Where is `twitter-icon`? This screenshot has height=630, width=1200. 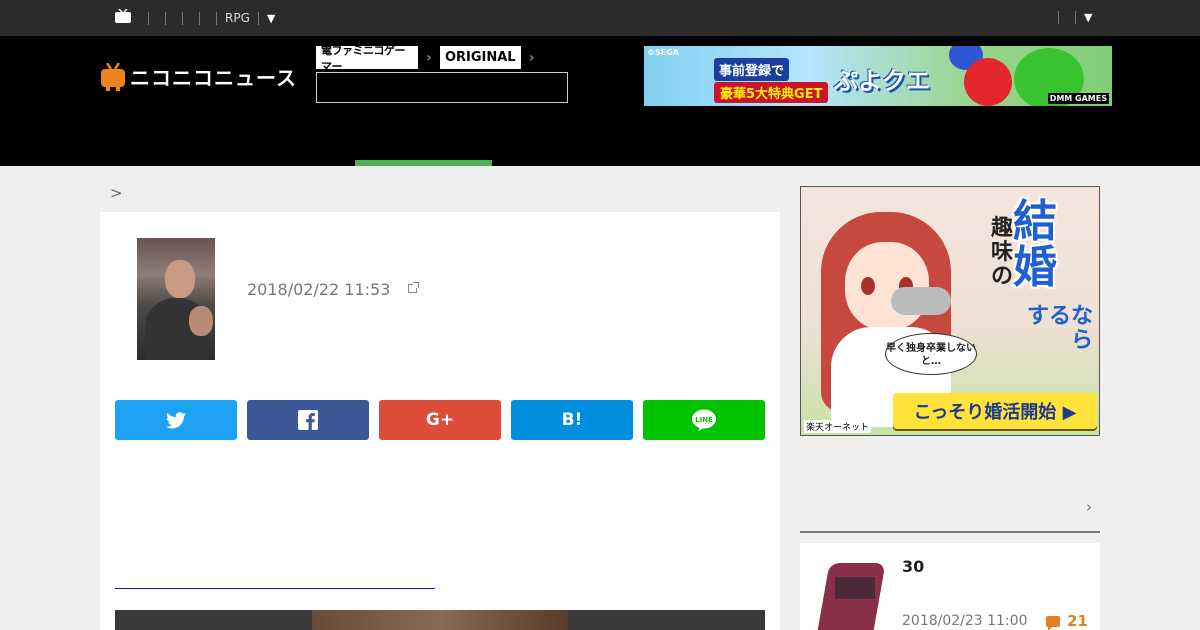
twitter-icon is located at coordinates (176, 419).